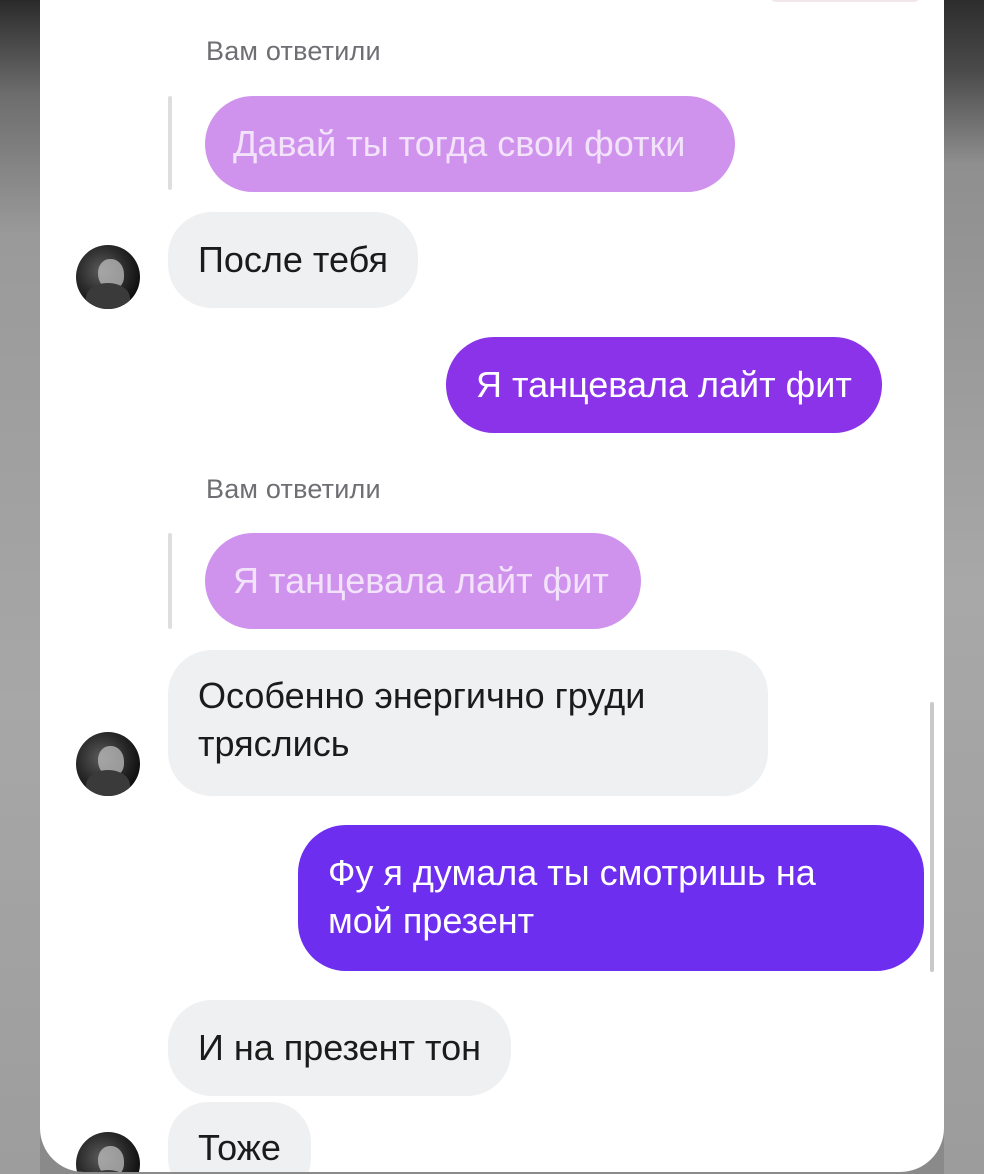 The height and width of the screenshot is (1174, 984). Describe the element at coordinates (572, 872) in the screenshot. I see `outgoing-message-line: Фу я думала ты смотришь на` at that location.